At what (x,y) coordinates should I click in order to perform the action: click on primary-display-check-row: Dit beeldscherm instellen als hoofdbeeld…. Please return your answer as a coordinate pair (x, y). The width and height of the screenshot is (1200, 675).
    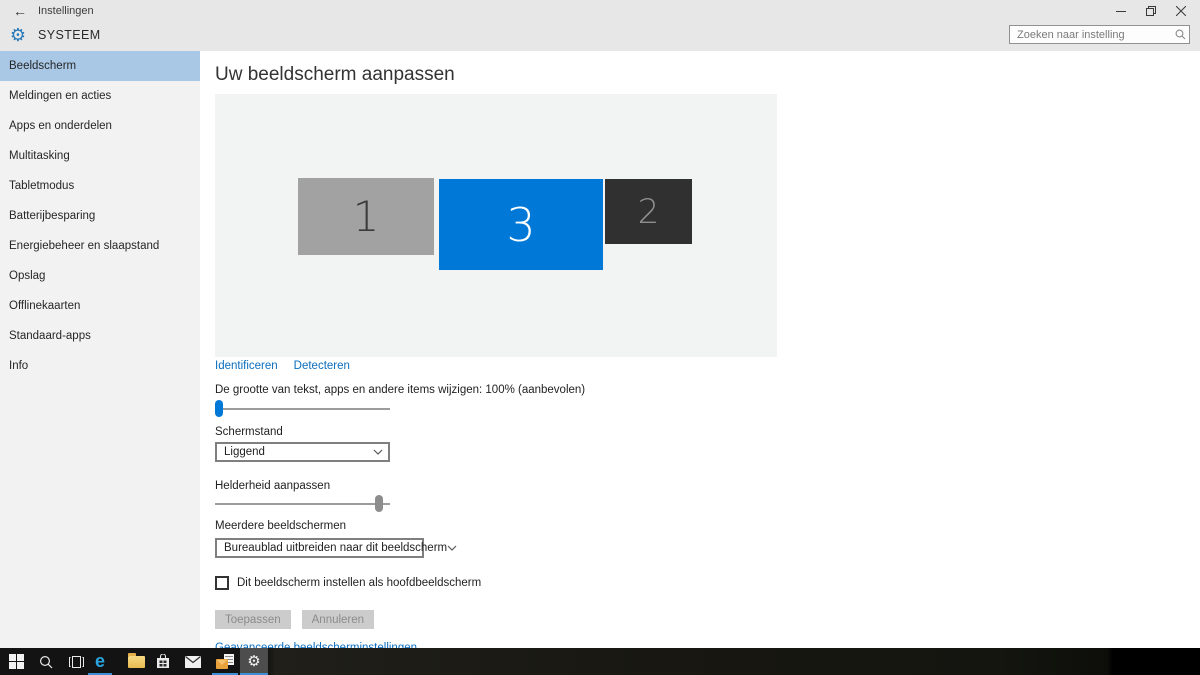
    Looking at the image, I should click on (348, 583).